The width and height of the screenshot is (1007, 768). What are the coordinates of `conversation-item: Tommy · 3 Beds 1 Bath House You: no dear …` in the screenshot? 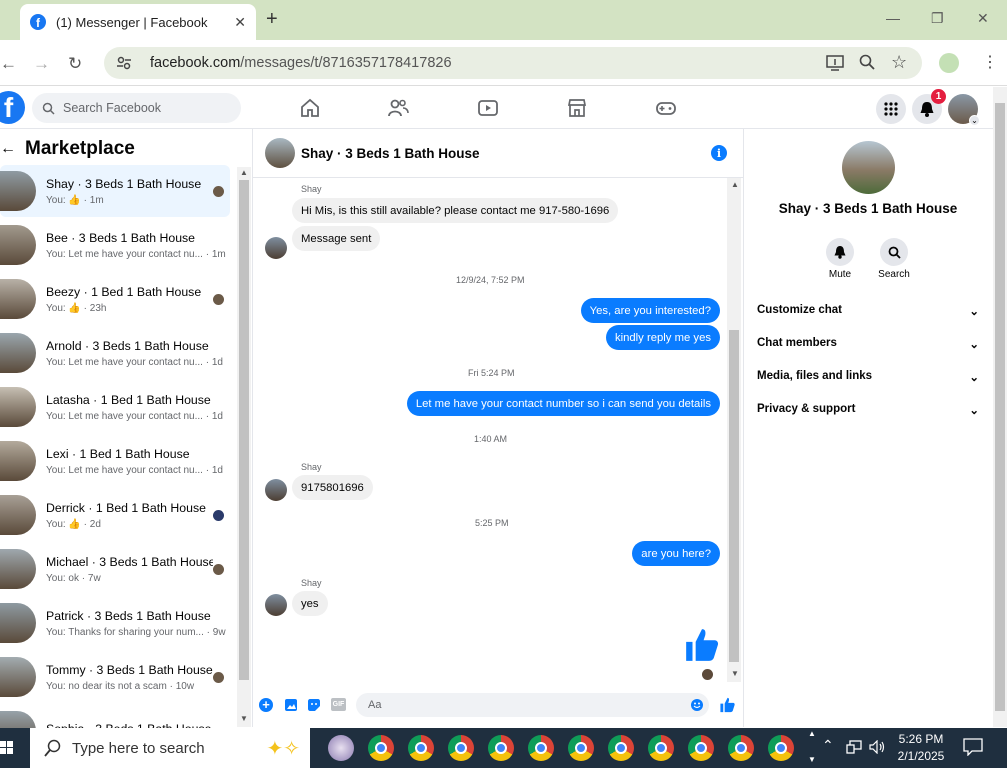 It's located at (115, 677).